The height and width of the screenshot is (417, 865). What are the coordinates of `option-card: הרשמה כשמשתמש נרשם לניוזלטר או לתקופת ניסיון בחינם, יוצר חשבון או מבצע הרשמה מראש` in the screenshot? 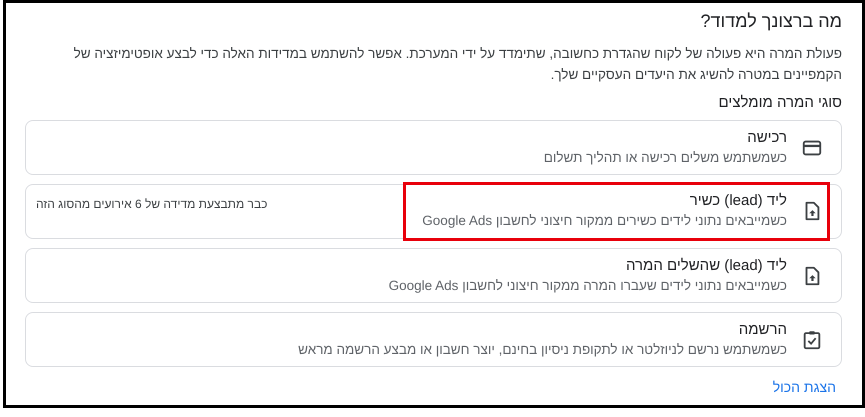 It's located at (433, 339).